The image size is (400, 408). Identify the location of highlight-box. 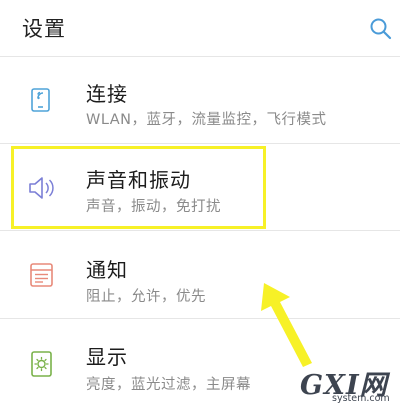
(138, 187).